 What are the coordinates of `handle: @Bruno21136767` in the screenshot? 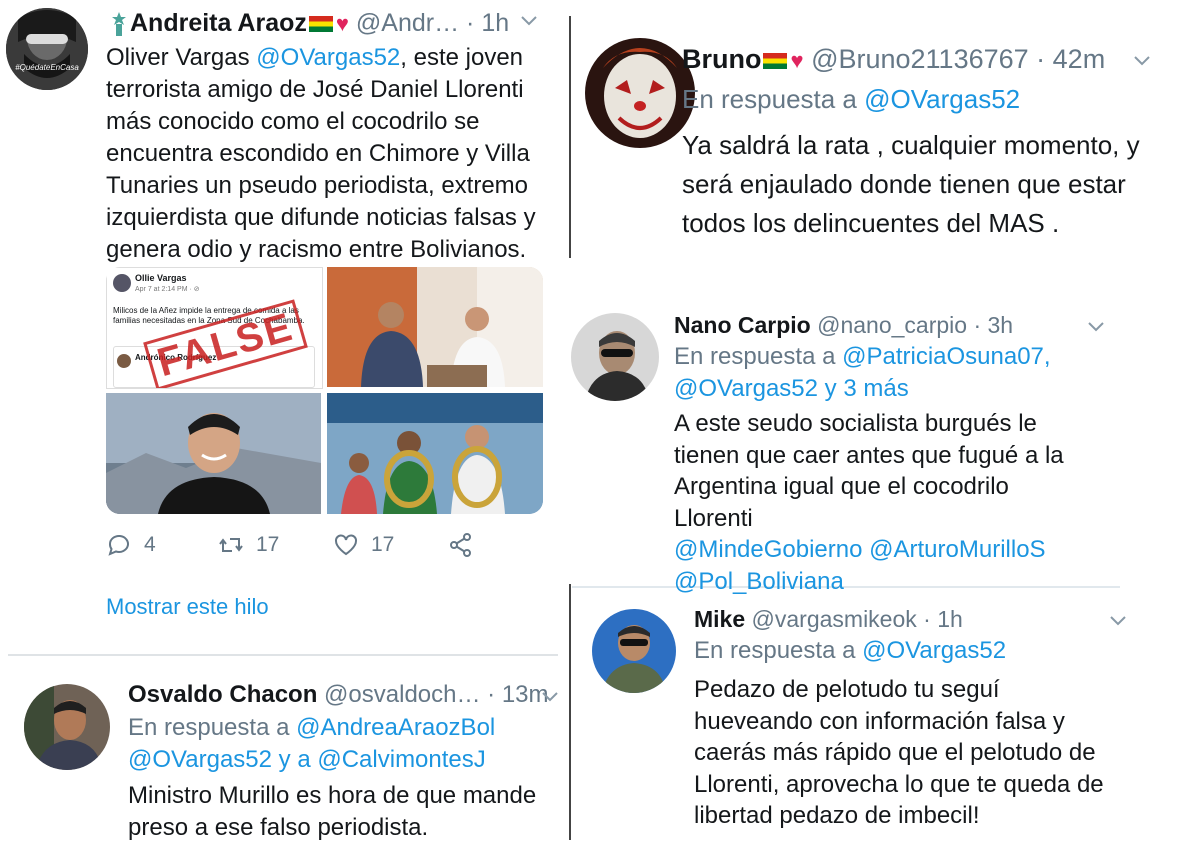 It's located at (920, 59).